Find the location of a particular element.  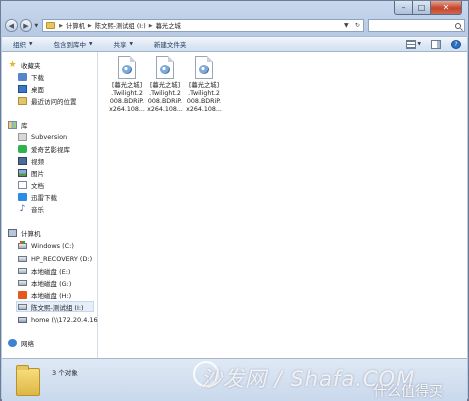

sidebar-item-recent-places: 最近访问的位置 is located at coordinates (47, 100).